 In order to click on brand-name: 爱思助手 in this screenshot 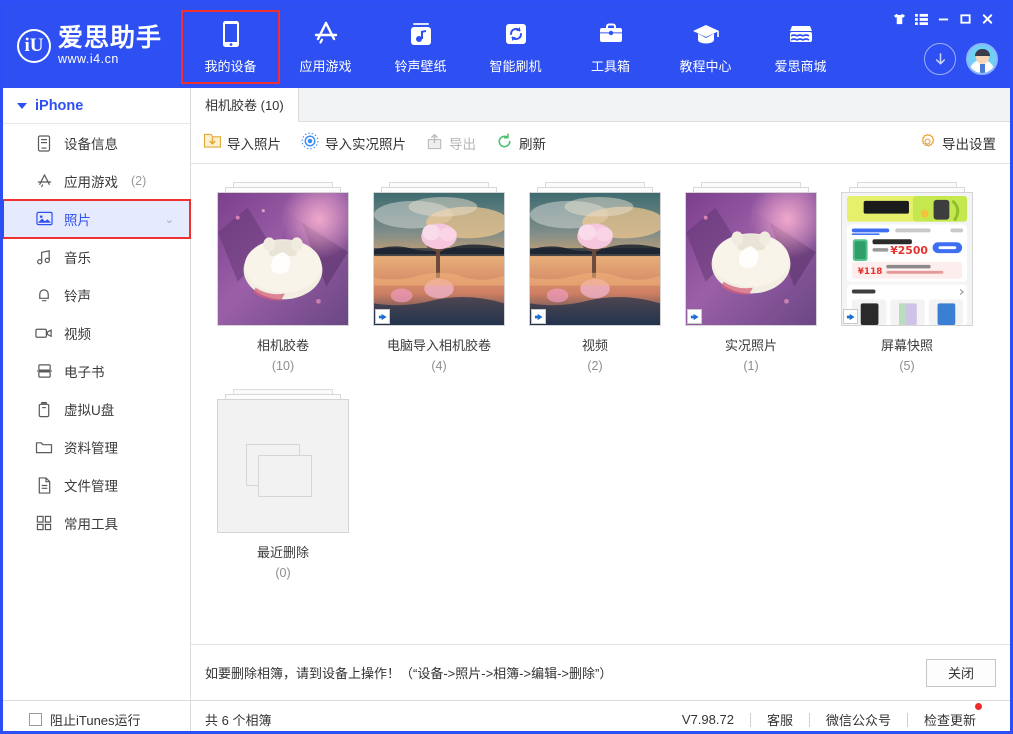, I will do `click(110, 38)`.